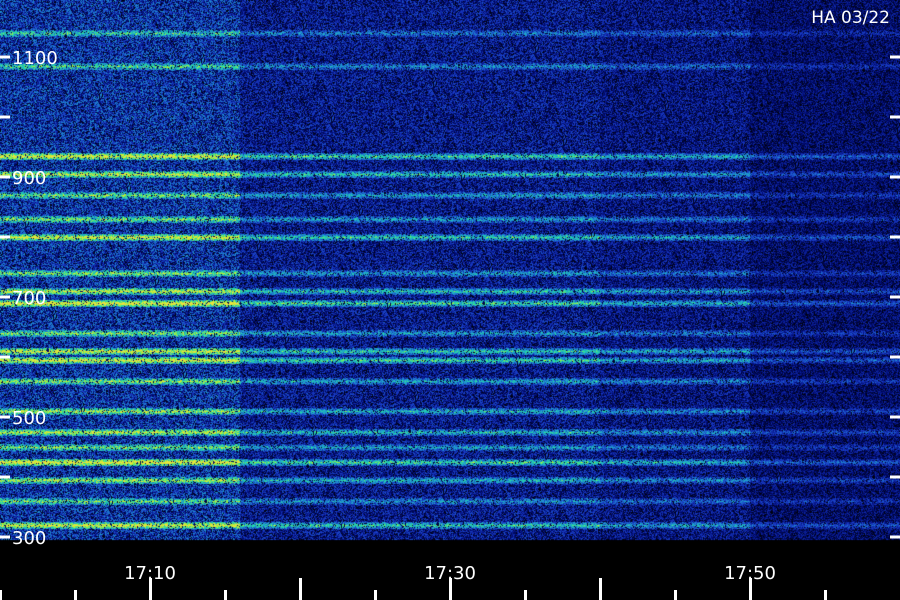  What do you see at coordinates (750, 573) in the screenshot?
I see `x-tick-label: 17:50` at bounding box center [750, 573].